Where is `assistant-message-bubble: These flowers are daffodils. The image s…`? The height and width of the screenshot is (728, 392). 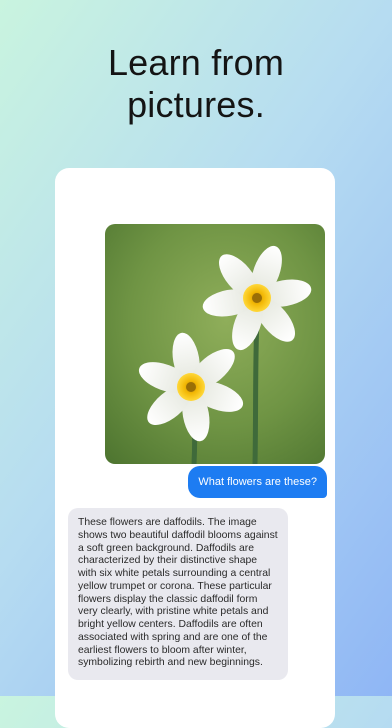 assistant-message-bubble: These flowers are daffodils. The image s… is located at coordinates (178, 594).